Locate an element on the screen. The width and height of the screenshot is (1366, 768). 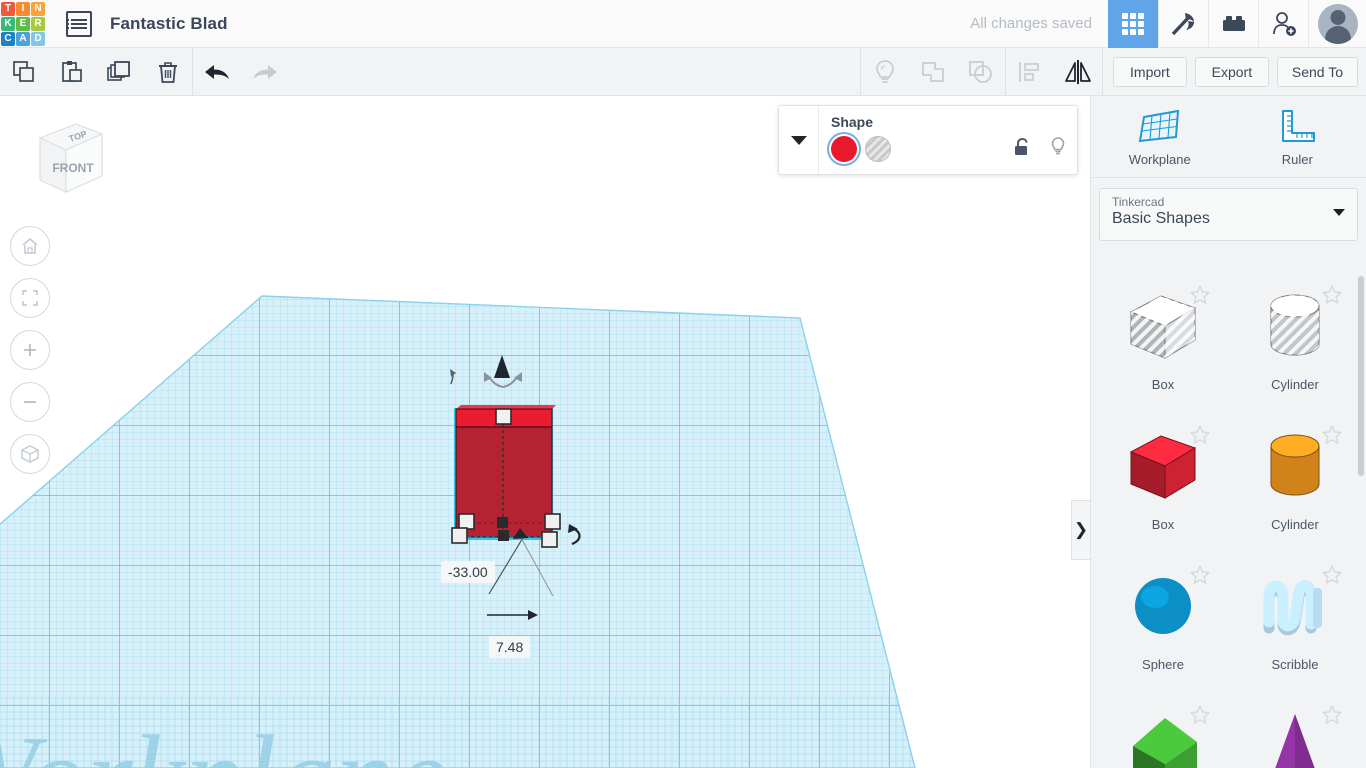
z-offset-label: -33.00 is located at coordinates (468, 572).